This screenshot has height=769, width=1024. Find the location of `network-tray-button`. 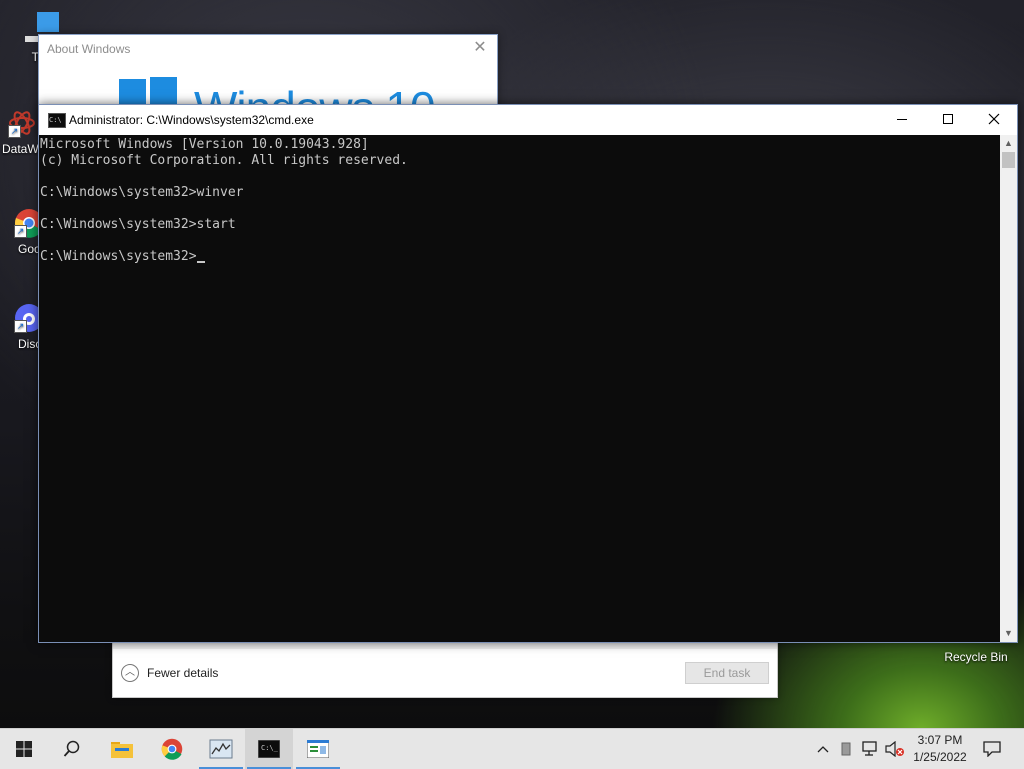

network-tray-button is located at coordinates (872, 749).